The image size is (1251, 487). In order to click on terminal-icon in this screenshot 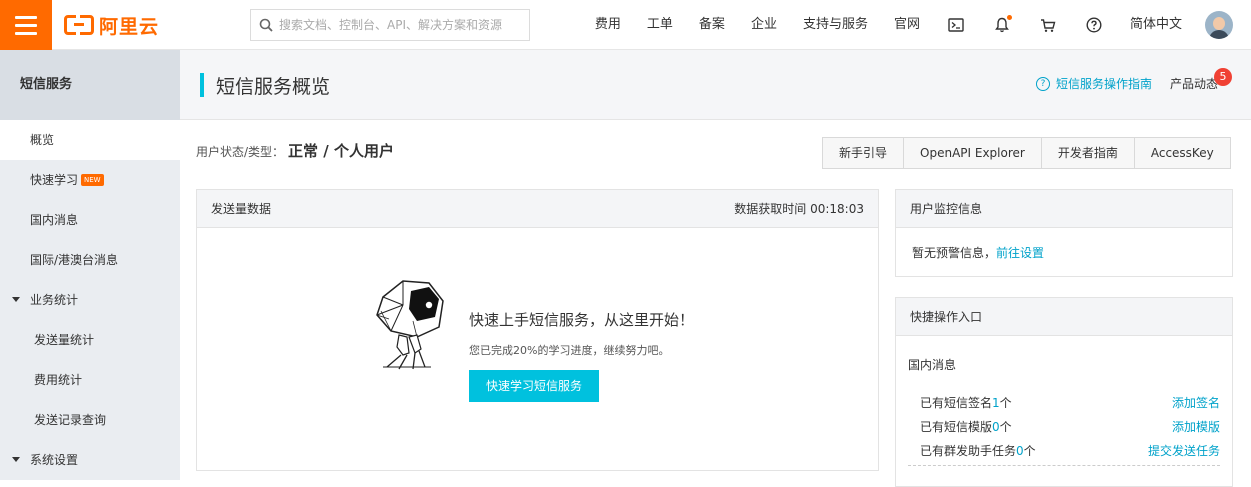, I will do `click(956, 25)`.